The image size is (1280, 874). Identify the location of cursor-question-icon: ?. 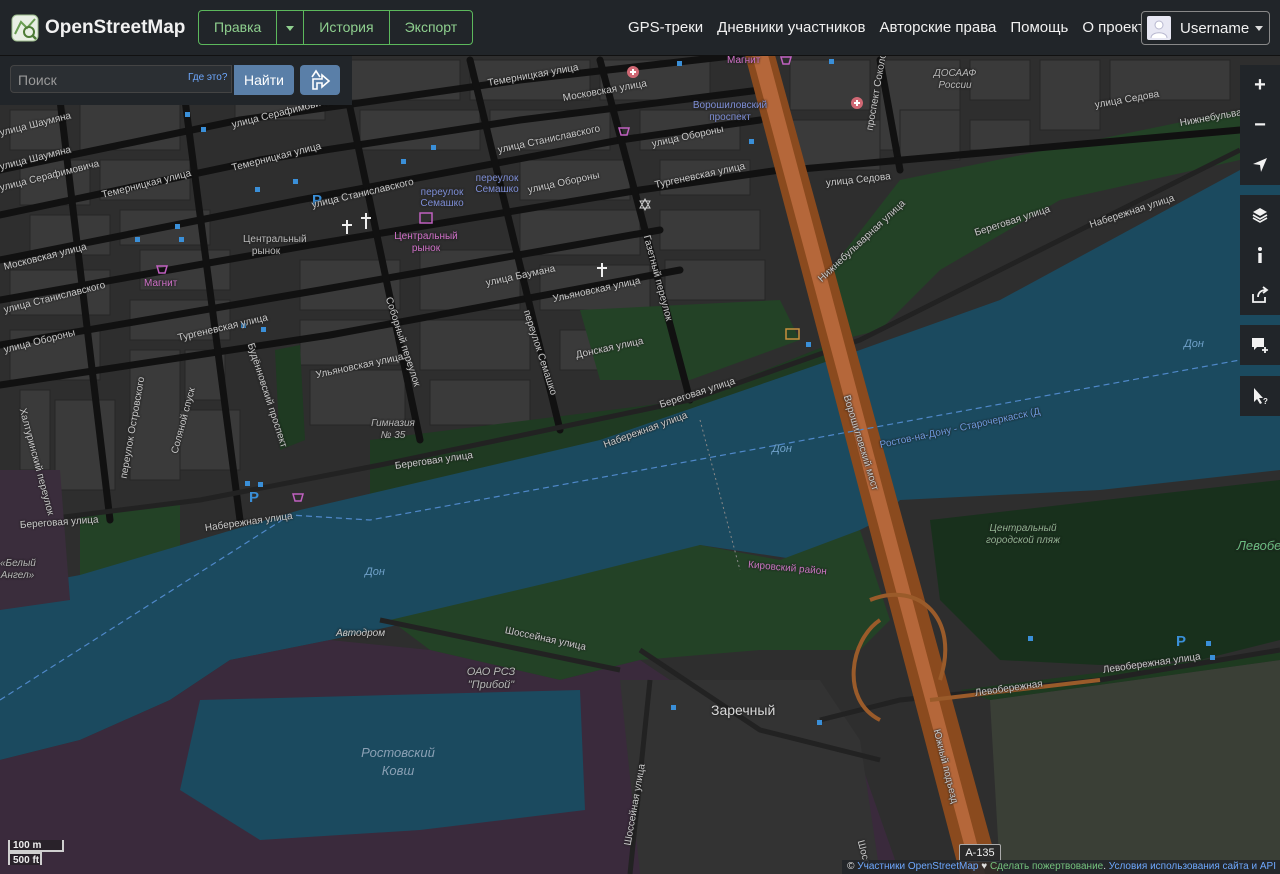
(1261, 396).